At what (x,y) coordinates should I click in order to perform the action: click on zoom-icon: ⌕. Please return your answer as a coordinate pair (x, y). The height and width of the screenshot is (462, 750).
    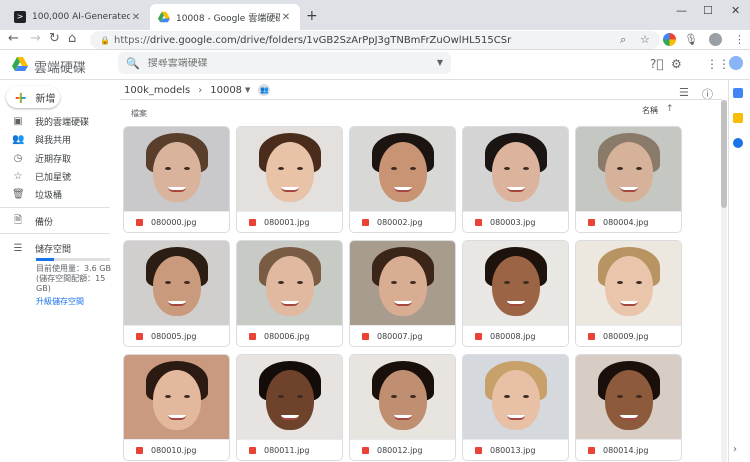
    Looking at the image, I should click on (623, 40).